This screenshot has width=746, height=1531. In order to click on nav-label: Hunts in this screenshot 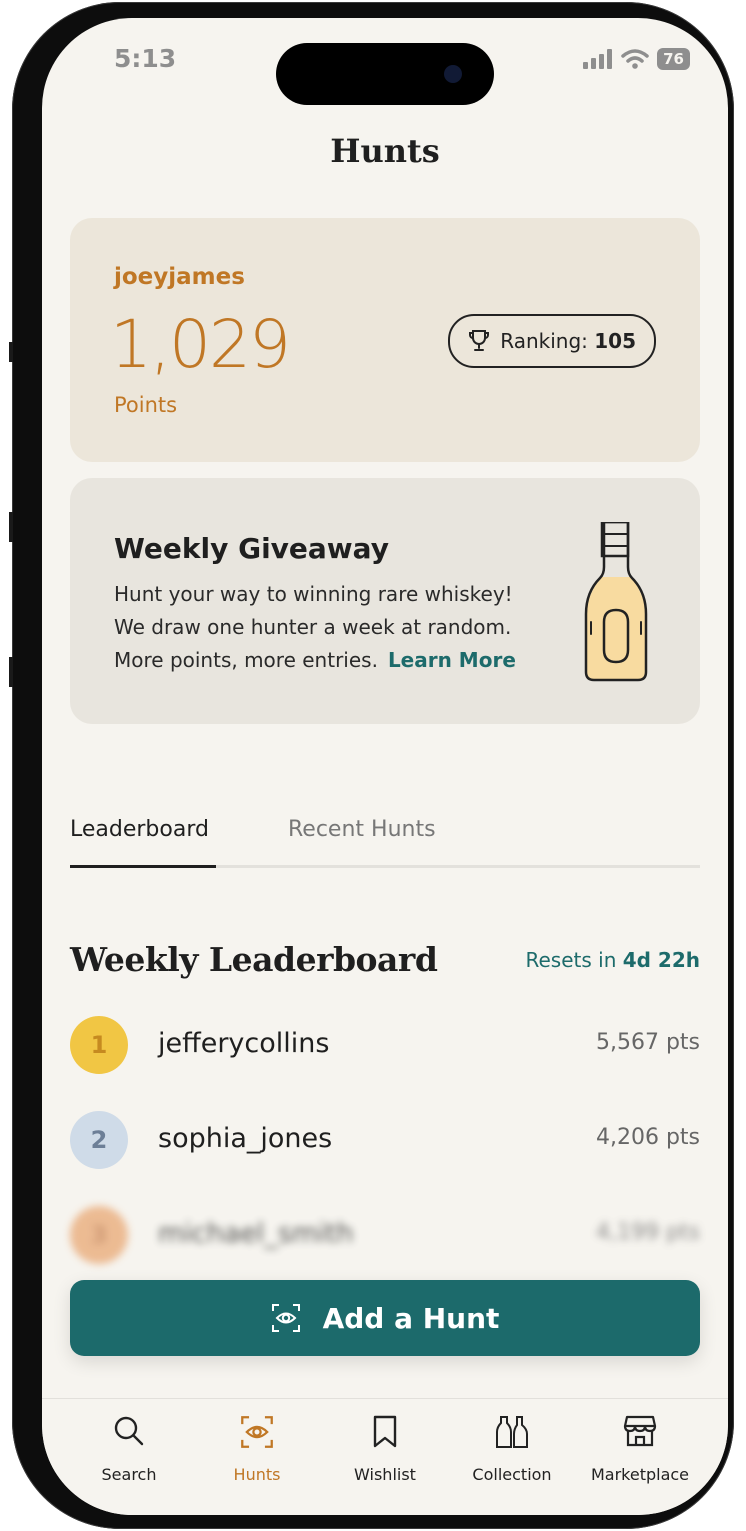, I will do `click(257, 1474)`.